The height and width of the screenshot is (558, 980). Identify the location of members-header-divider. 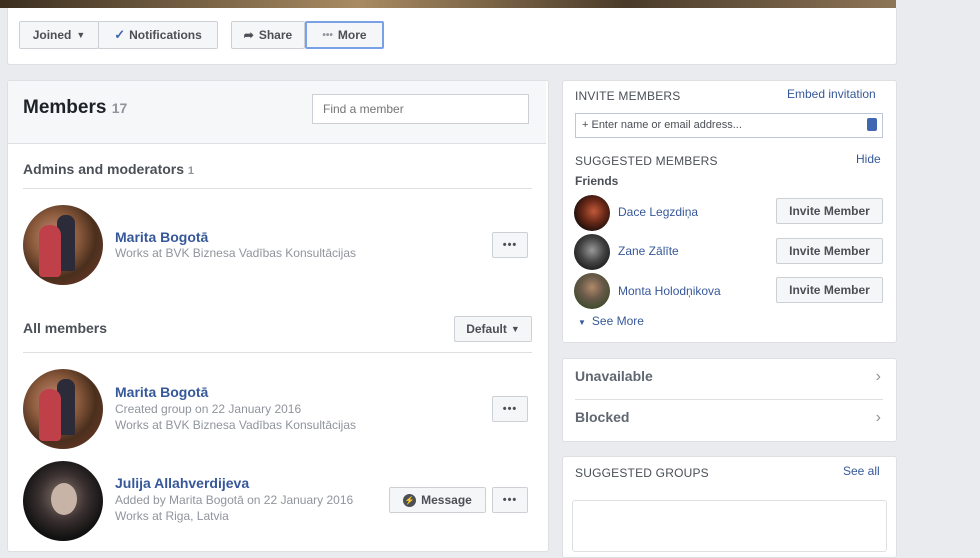
(277, 143).